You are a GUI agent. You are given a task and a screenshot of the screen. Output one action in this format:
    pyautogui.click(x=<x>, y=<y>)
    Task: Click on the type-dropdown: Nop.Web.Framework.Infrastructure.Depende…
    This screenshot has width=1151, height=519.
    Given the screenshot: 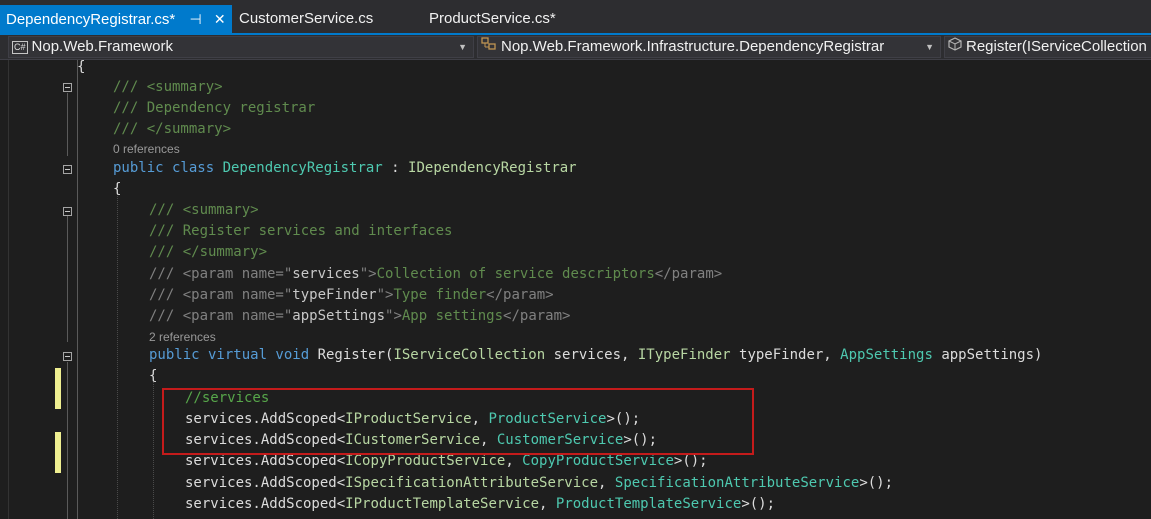 What is the action you would take?
    pyautogui.click(x=709, y=47)
    